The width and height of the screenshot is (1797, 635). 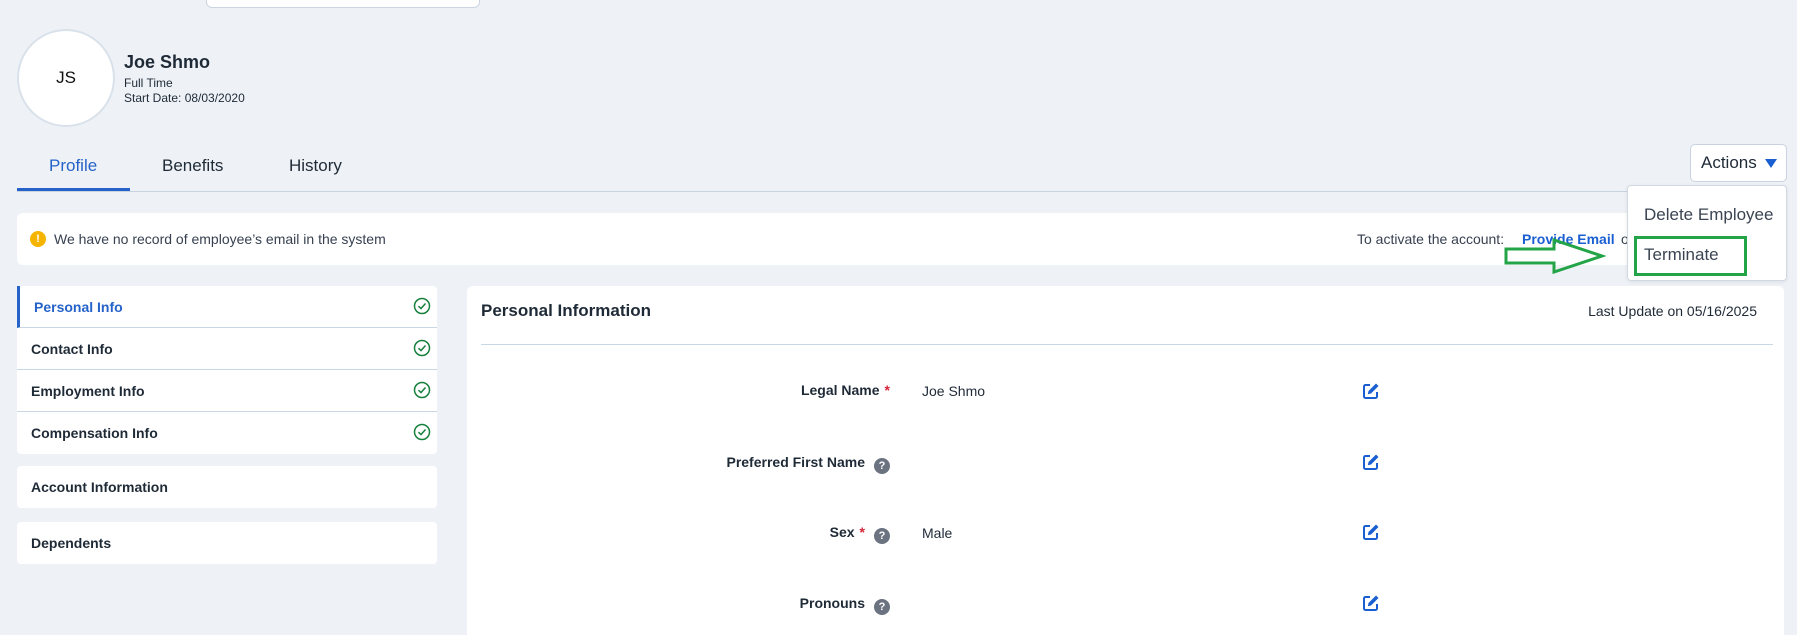 I want to click on actions-label: Actions, so click(x=1729, y=162).